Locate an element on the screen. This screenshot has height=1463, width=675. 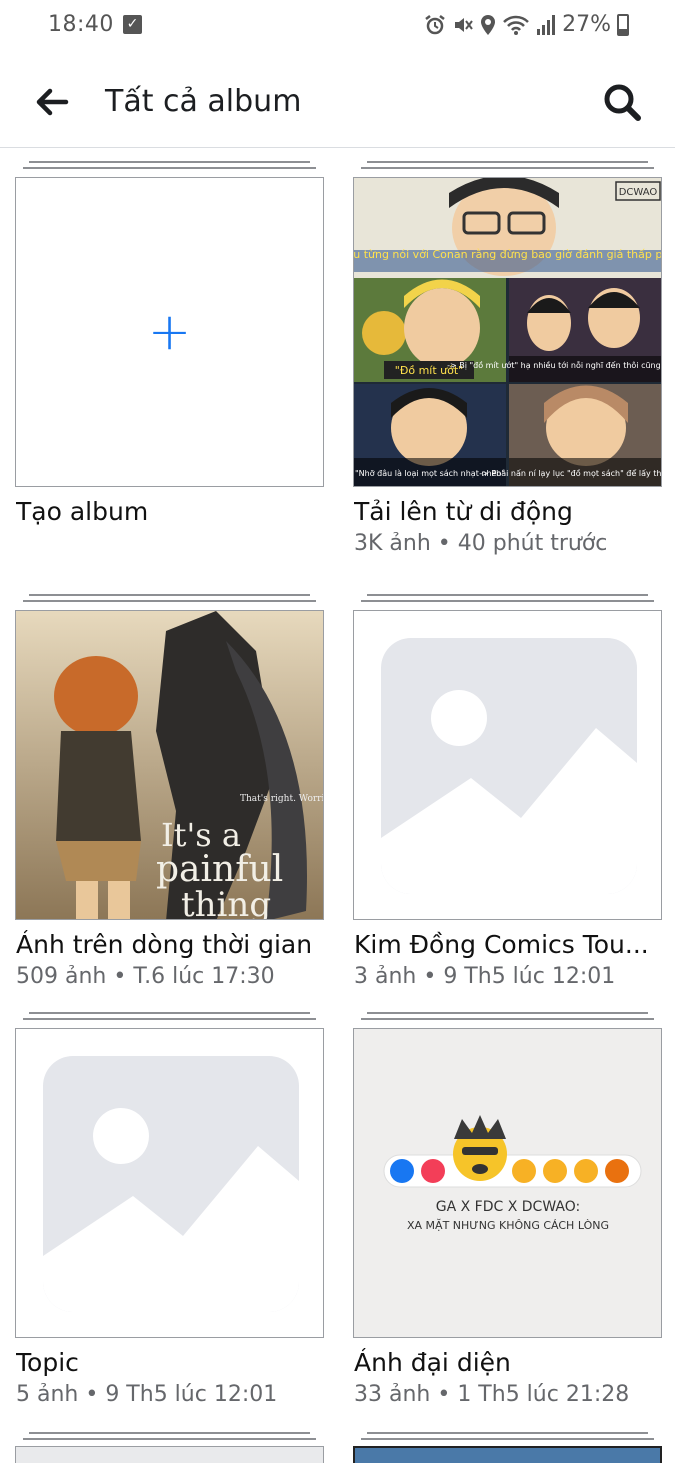
search-icon is located at coordinates (622, 102).